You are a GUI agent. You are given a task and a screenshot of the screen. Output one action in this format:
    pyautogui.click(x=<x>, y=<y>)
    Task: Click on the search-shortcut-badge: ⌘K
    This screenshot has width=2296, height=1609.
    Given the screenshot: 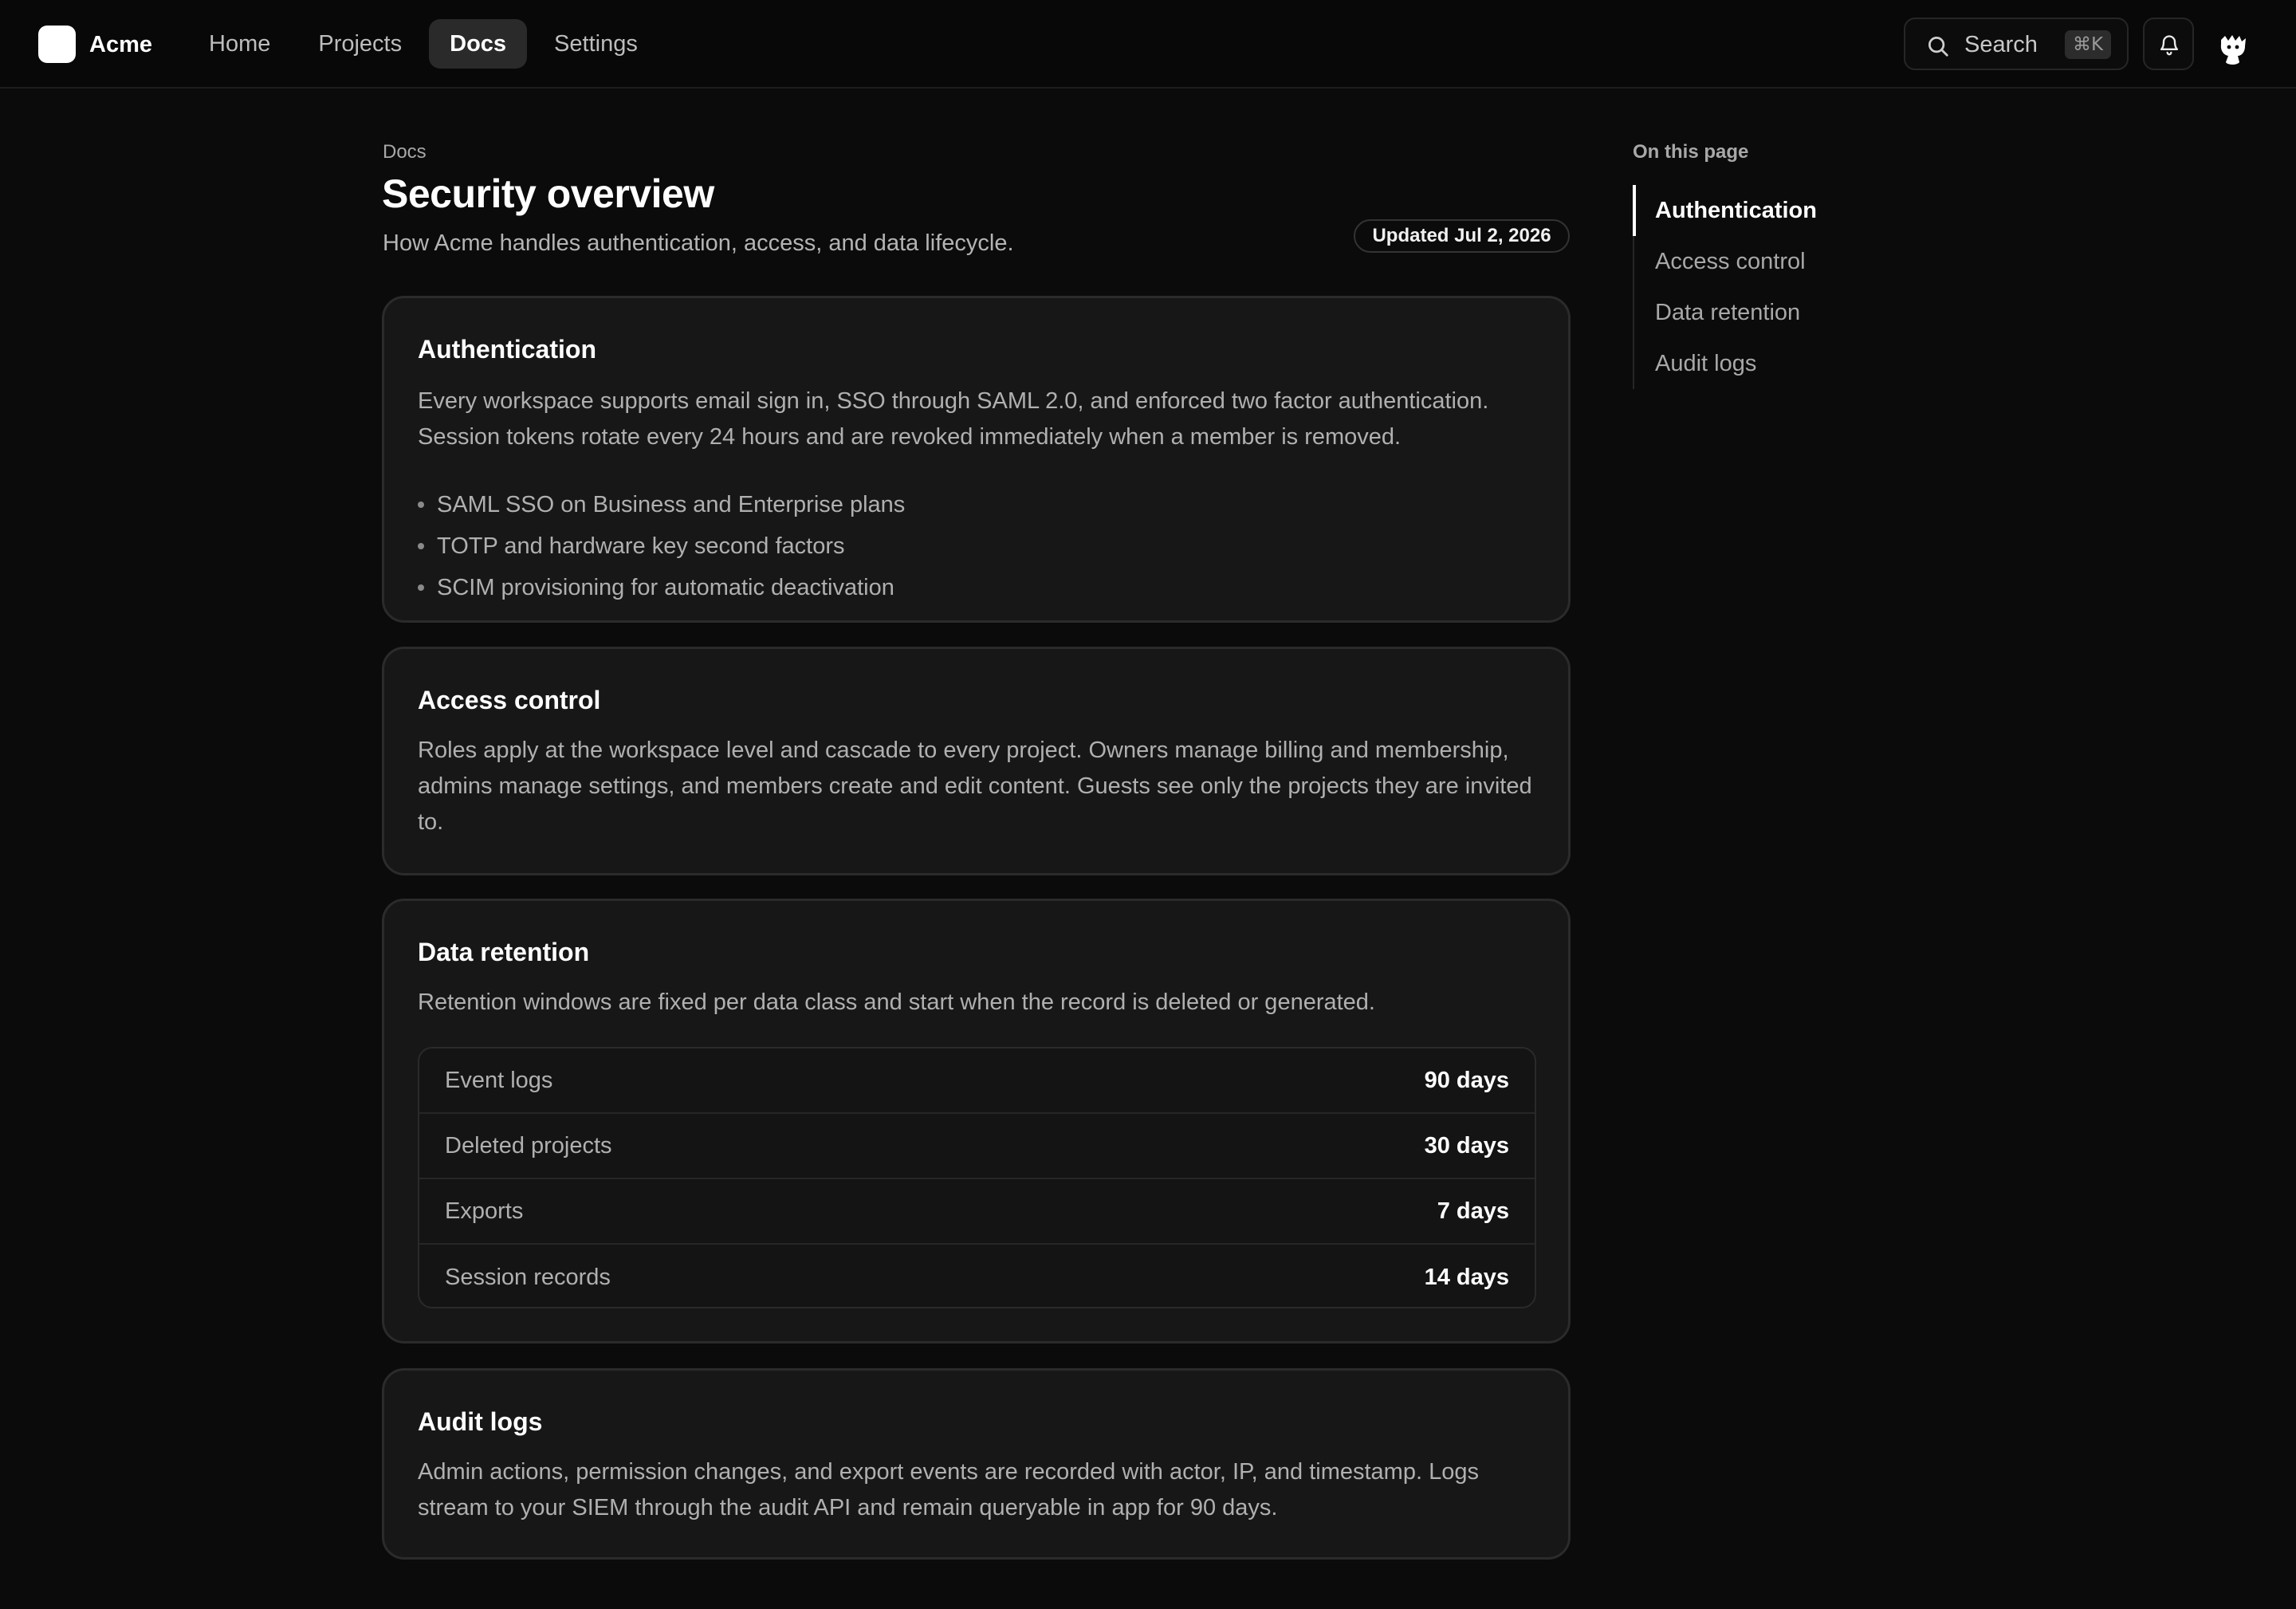 What is the action you would take?
    pyautogui.click(x=2088, y=45)
    